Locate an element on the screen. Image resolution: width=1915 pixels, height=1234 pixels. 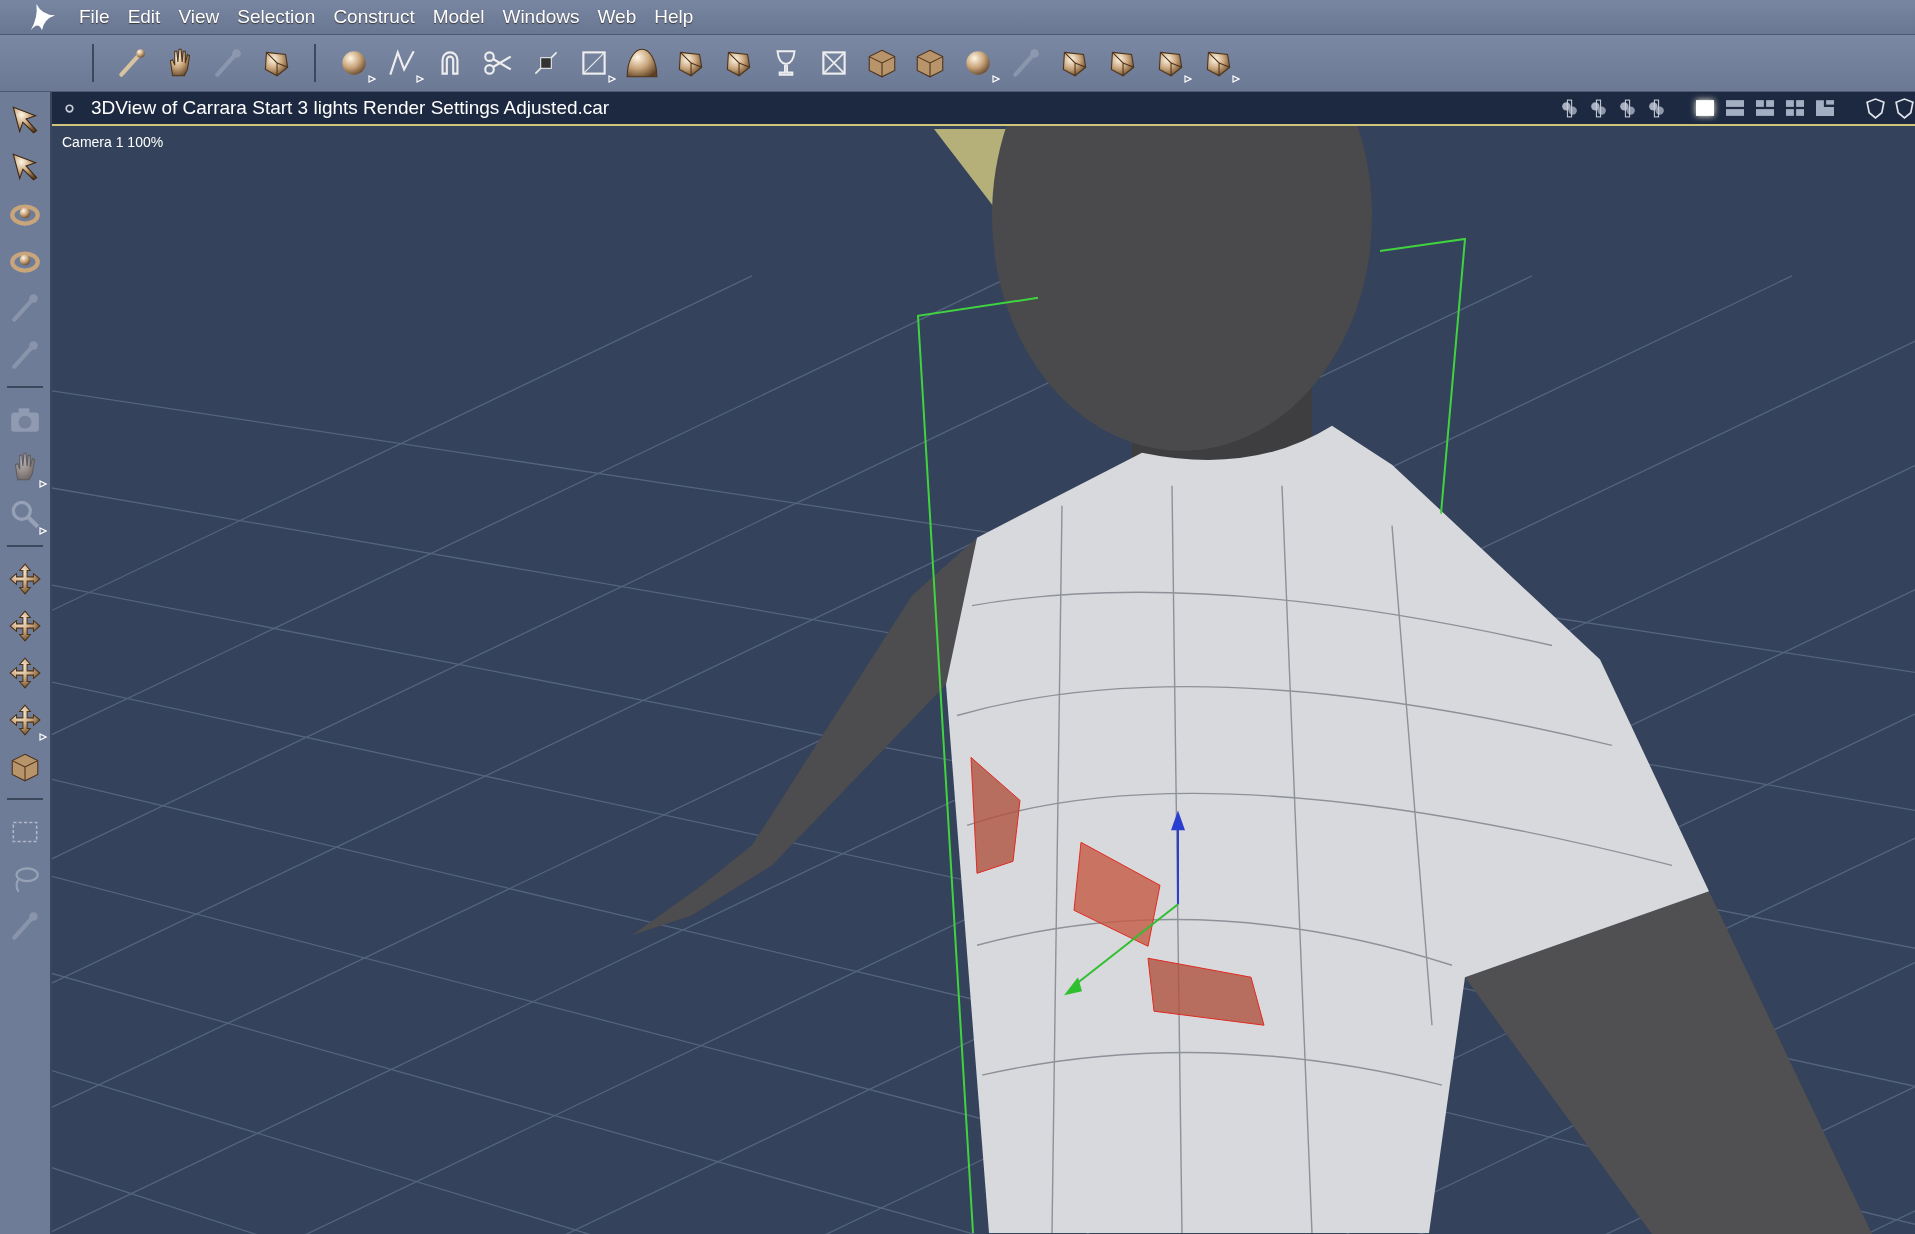
manipulator-gizmo-drawing is located at coordinates (1124, 903).